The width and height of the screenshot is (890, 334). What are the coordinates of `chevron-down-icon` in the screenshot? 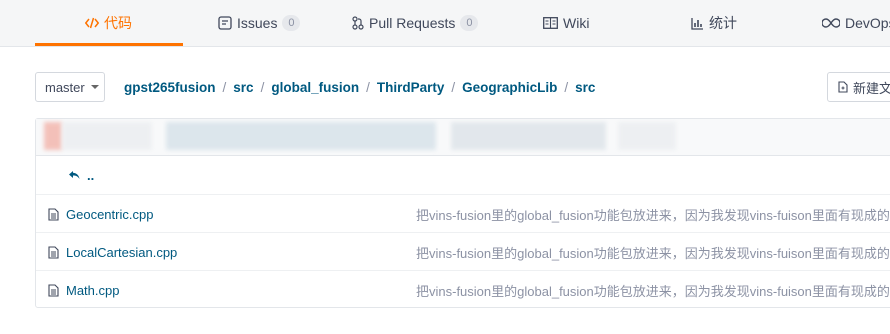 It's located at (94, 87).